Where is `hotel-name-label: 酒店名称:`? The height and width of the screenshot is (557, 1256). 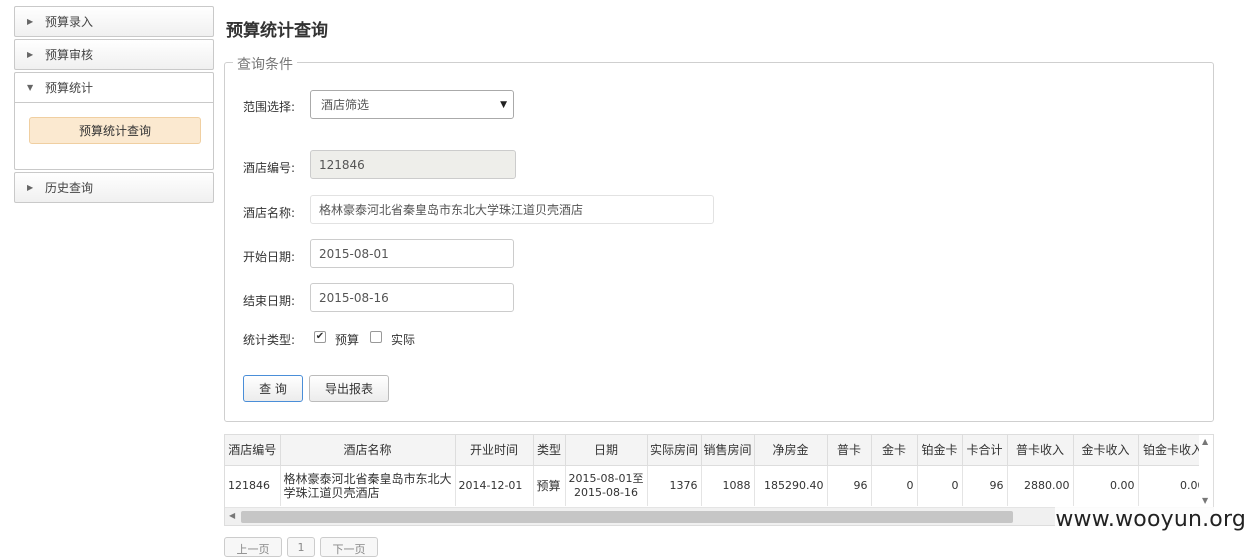 hotel-name-label: 酒店名称: is located at coordinates (269, 213).